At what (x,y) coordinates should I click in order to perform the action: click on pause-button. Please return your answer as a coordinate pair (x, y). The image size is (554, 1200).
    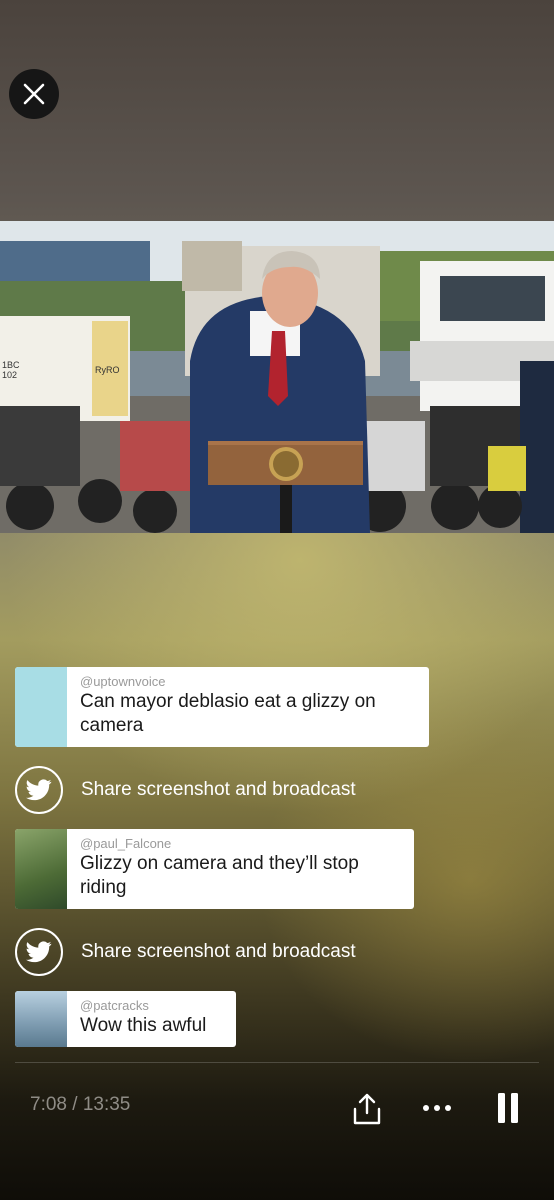
    Looking at the image, I should click on (508, 1108).